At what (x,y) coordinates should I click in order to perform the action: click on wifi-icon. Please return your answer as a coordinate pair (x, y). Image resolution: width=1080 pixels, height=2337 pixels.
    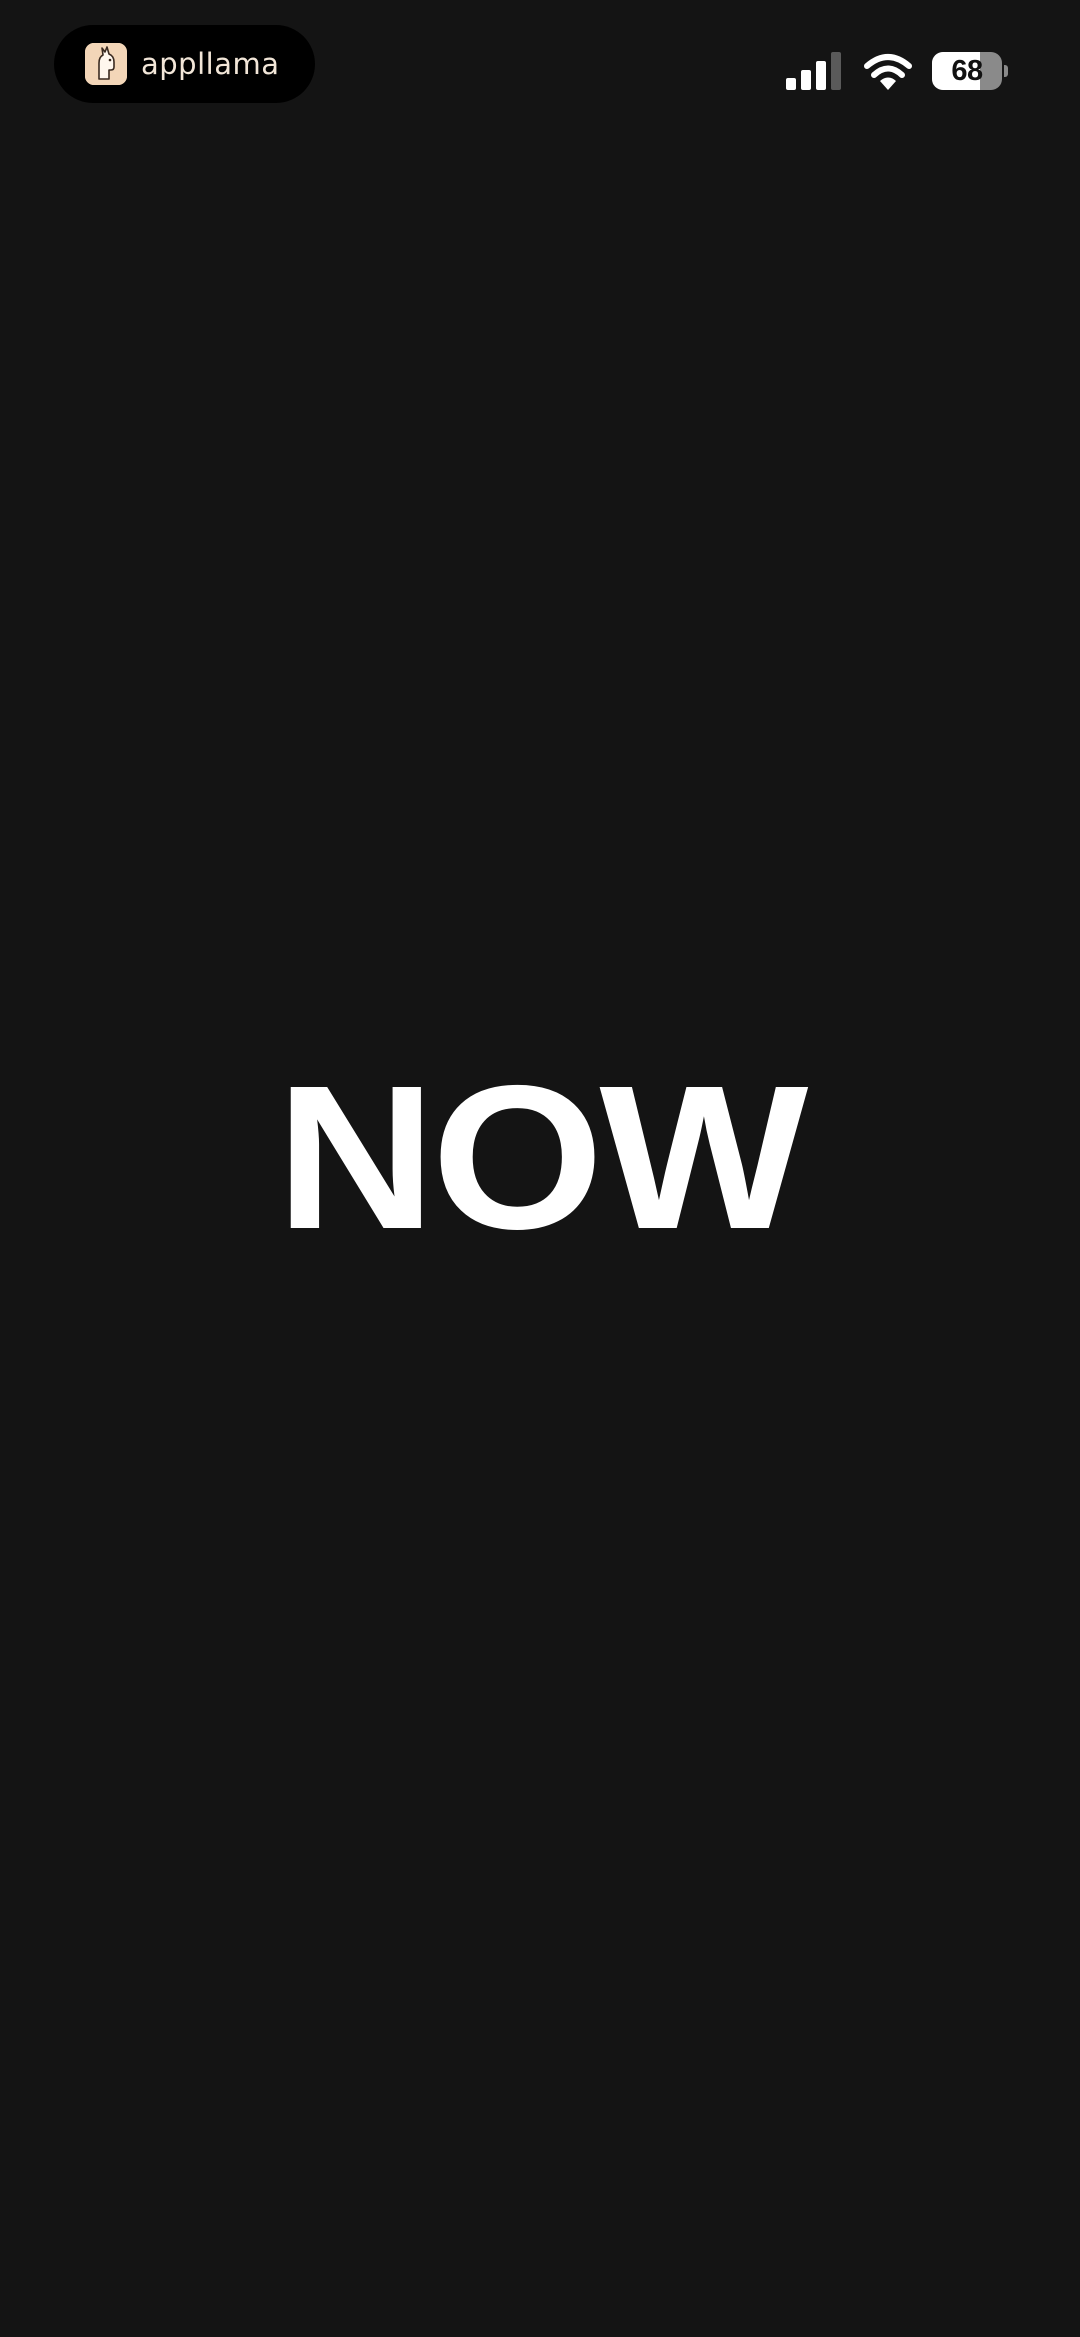
    Looking at the image, I should click on (888, 72).